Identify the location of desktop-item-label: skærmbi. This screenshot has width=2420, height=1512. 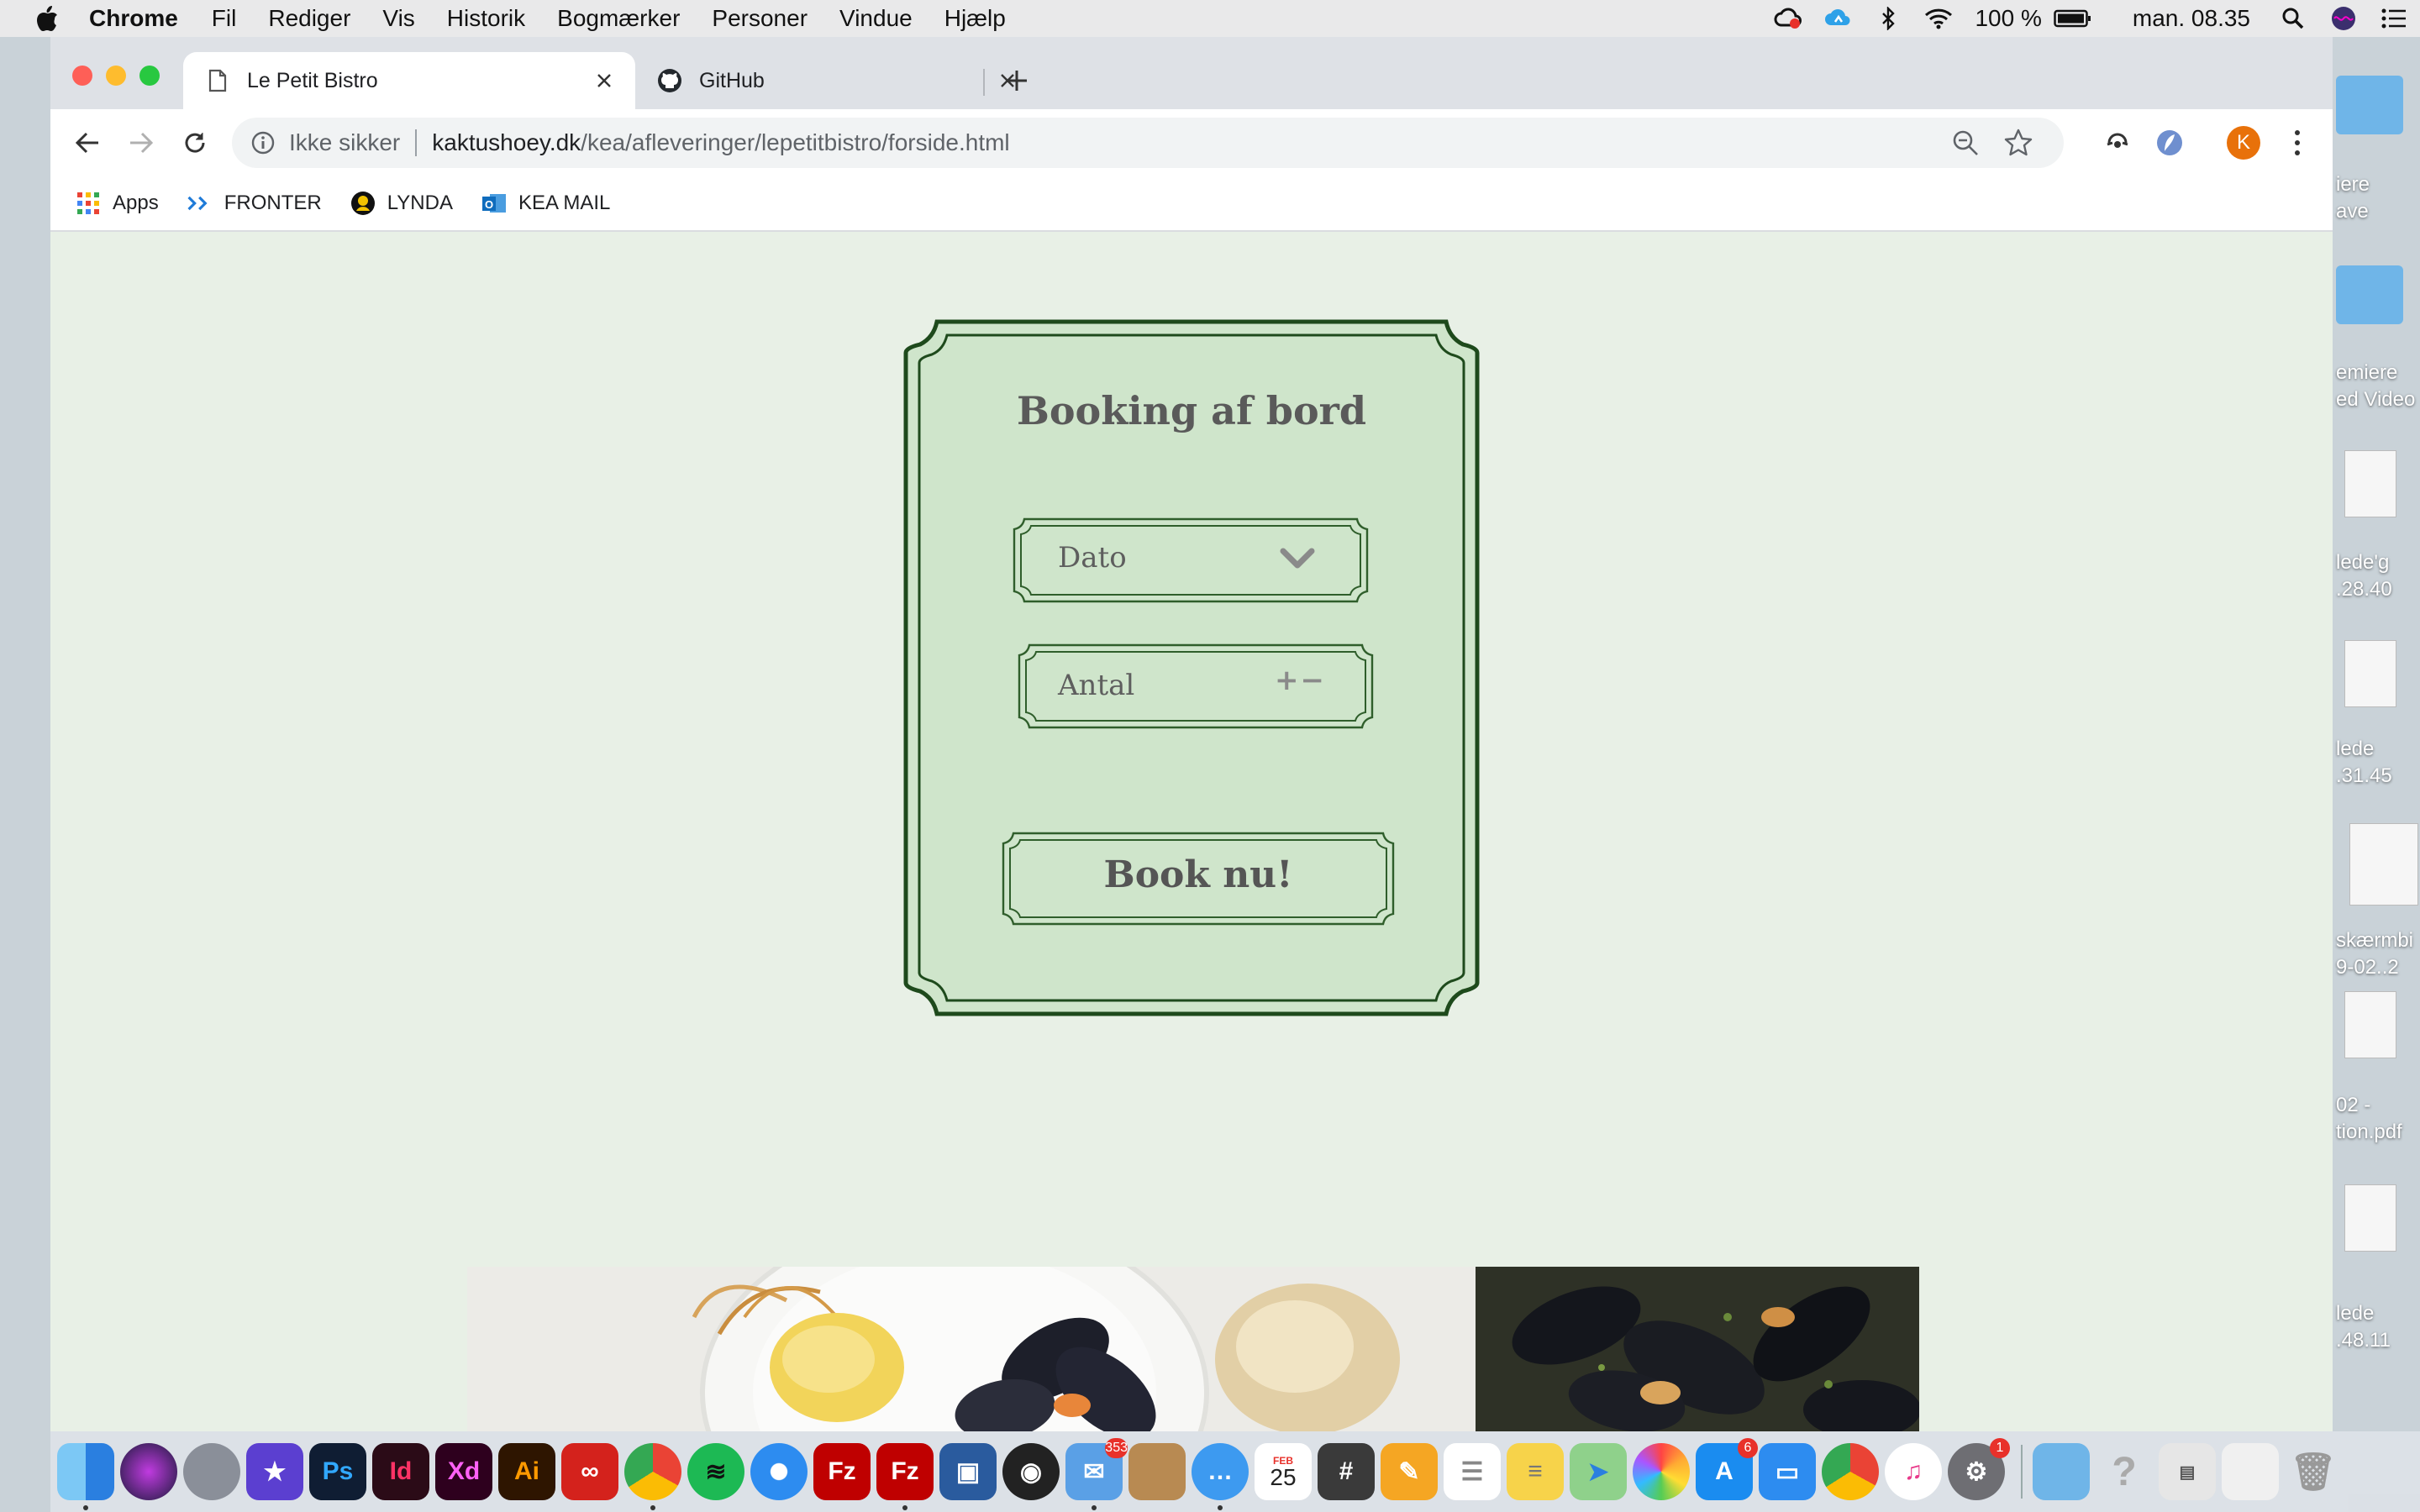
(2374, 940).